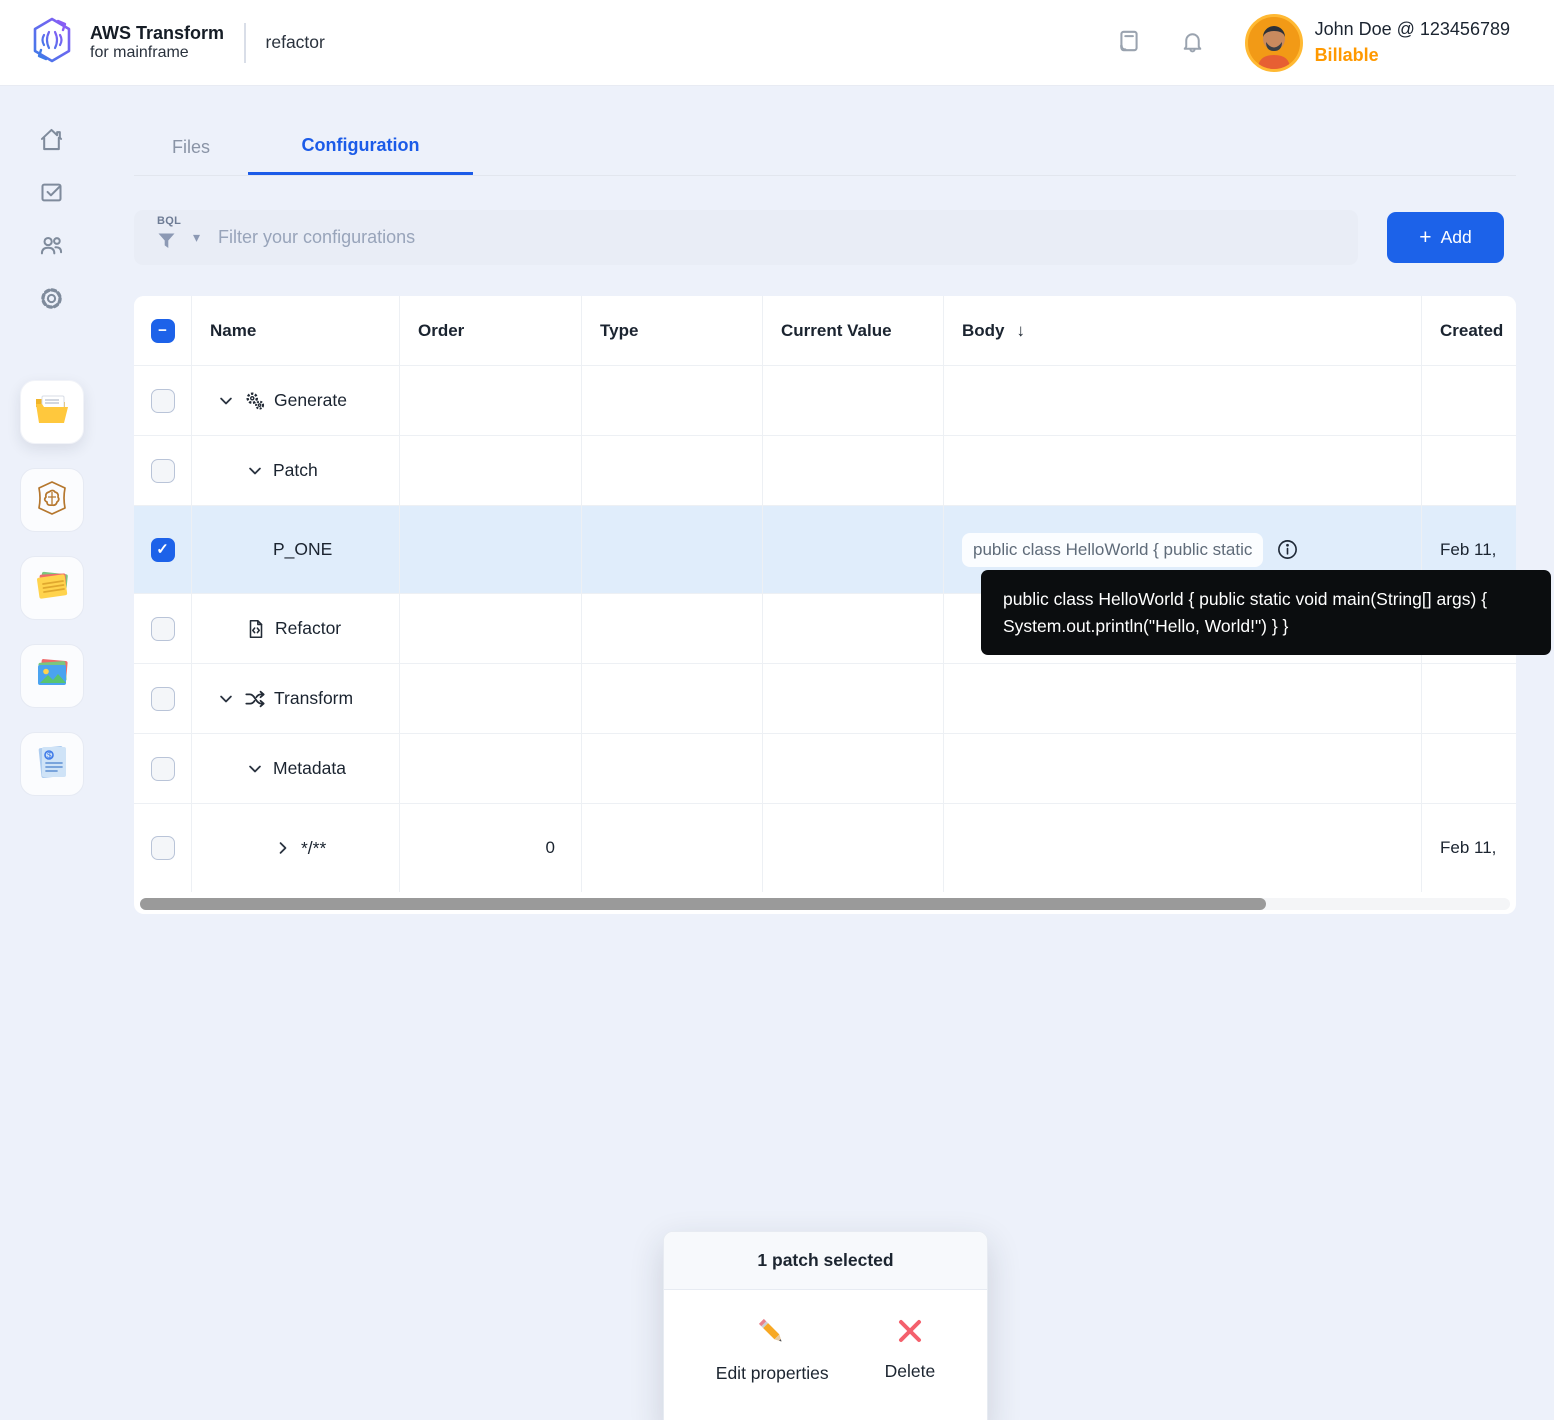  What do you see at coordinates (1469, 330) in the screenshot?
I see `column-header-created: Created` at bounding box center [1469, 330].